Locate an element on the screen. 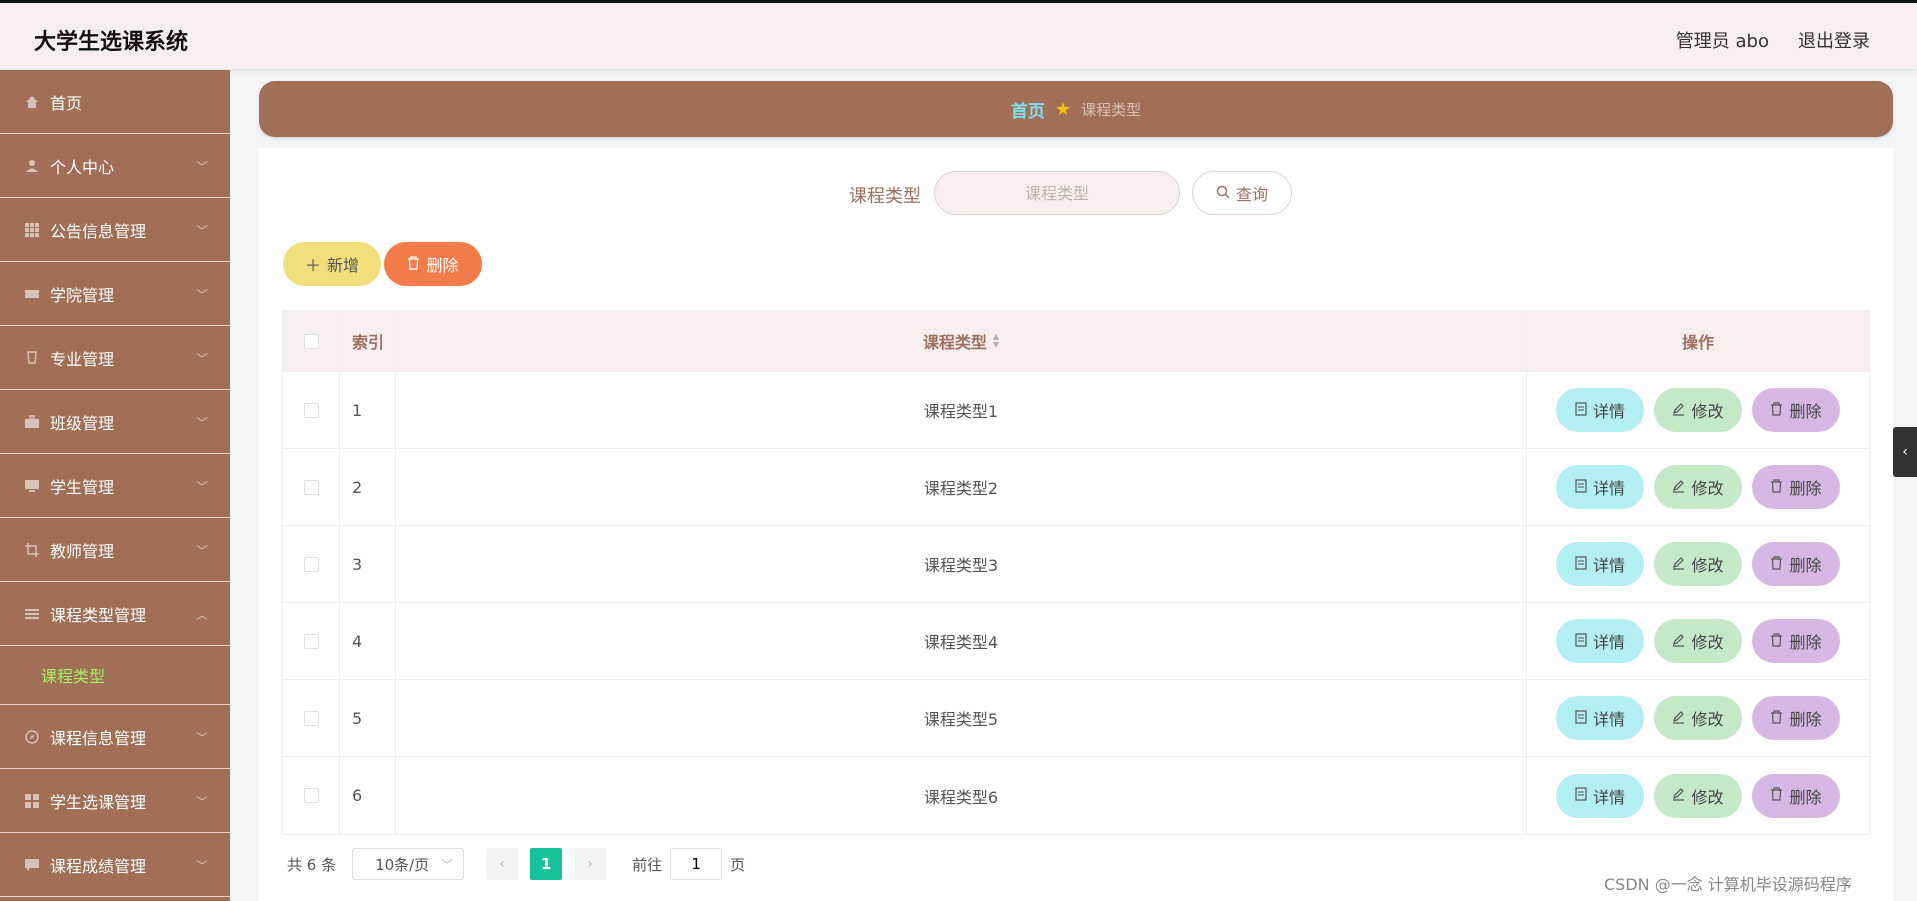 The width and height of the screenshot is (1917, 901). sidebar-item-label: 班级管理 is located at coordinates (82, 423).